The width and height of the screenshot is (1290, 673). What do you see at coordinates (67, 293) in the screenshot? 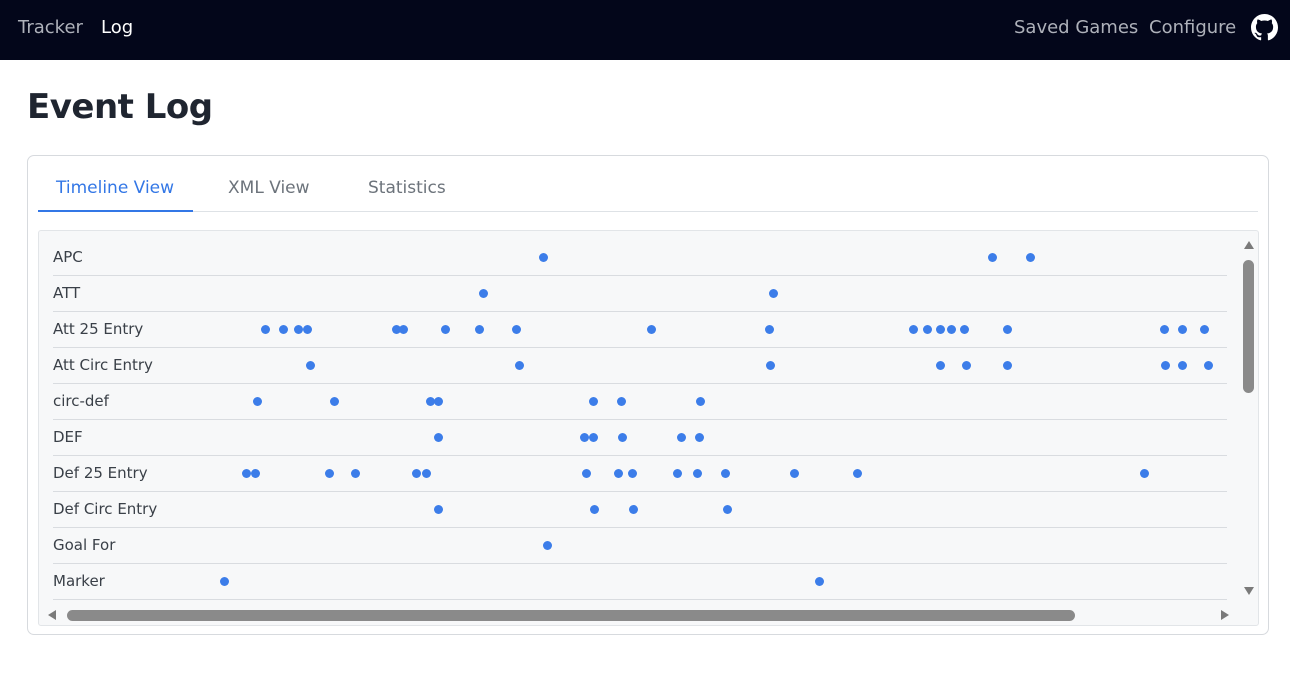
I see `timeline-row-label: ATT` at bounding box center [67, 293].